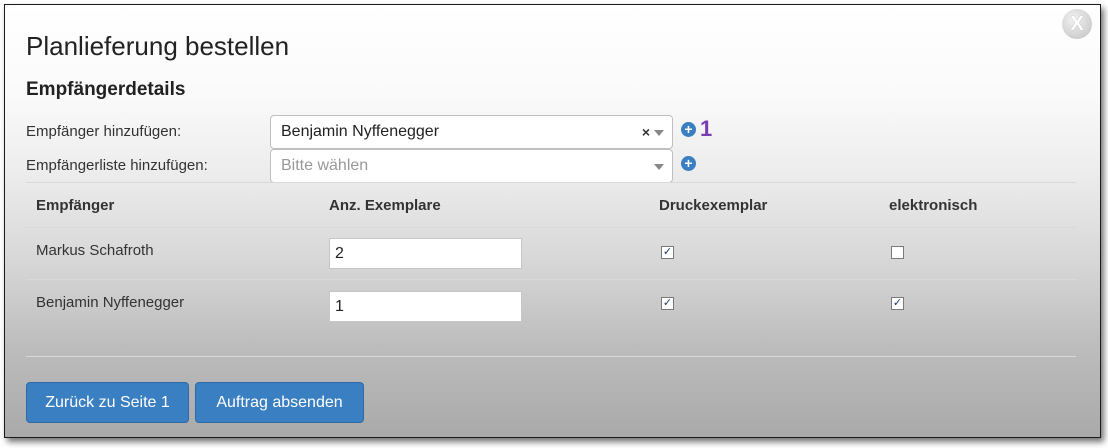 The height and width of the screenshot is (448, 1108). What do you see at coordinates (325, 165) in the screenshot?
I see `add-recipient-list-placeholder: Bitte wählen` at bounding box center [325, 165].